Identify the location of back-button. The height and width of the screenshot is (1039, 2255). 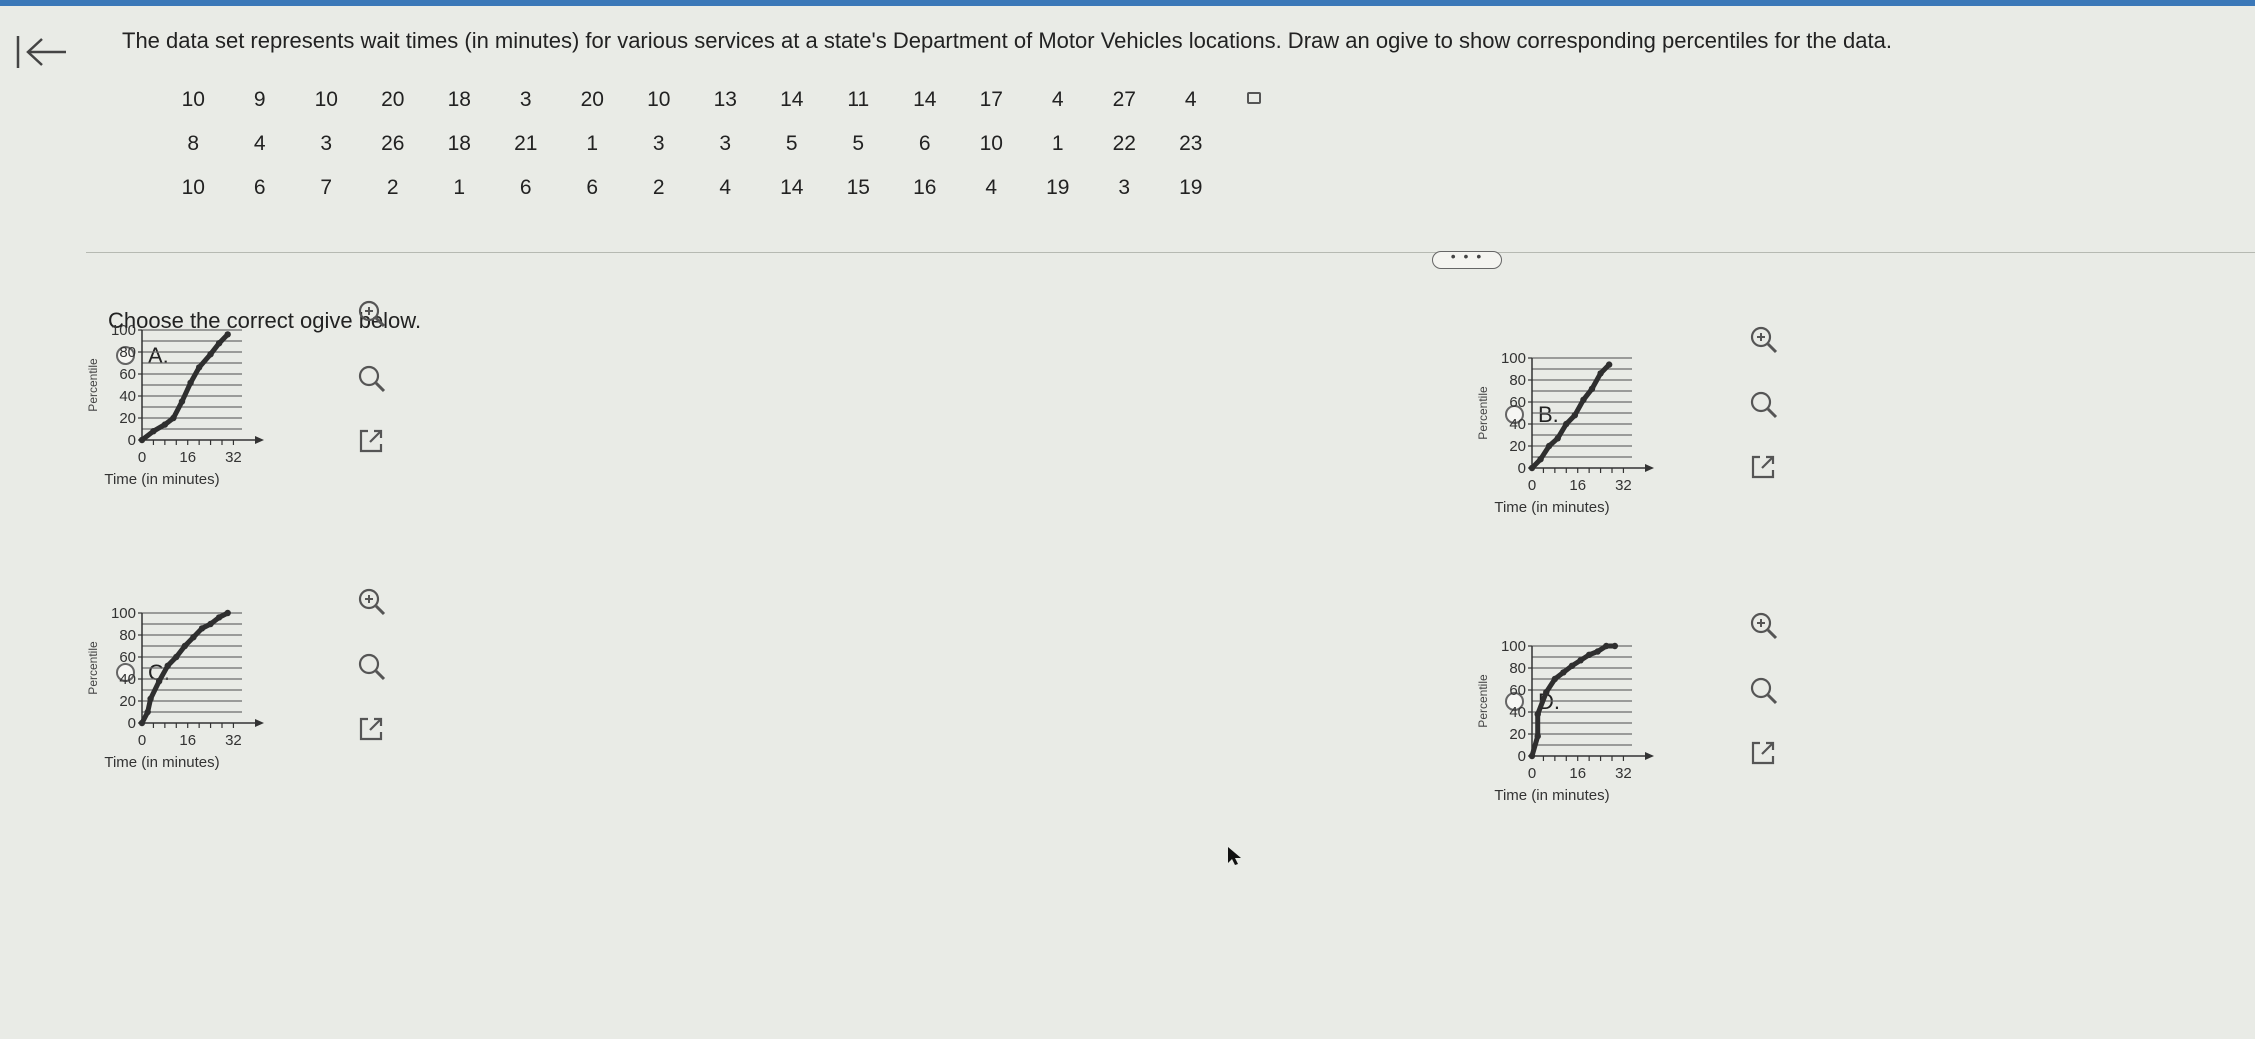
(43, 52).